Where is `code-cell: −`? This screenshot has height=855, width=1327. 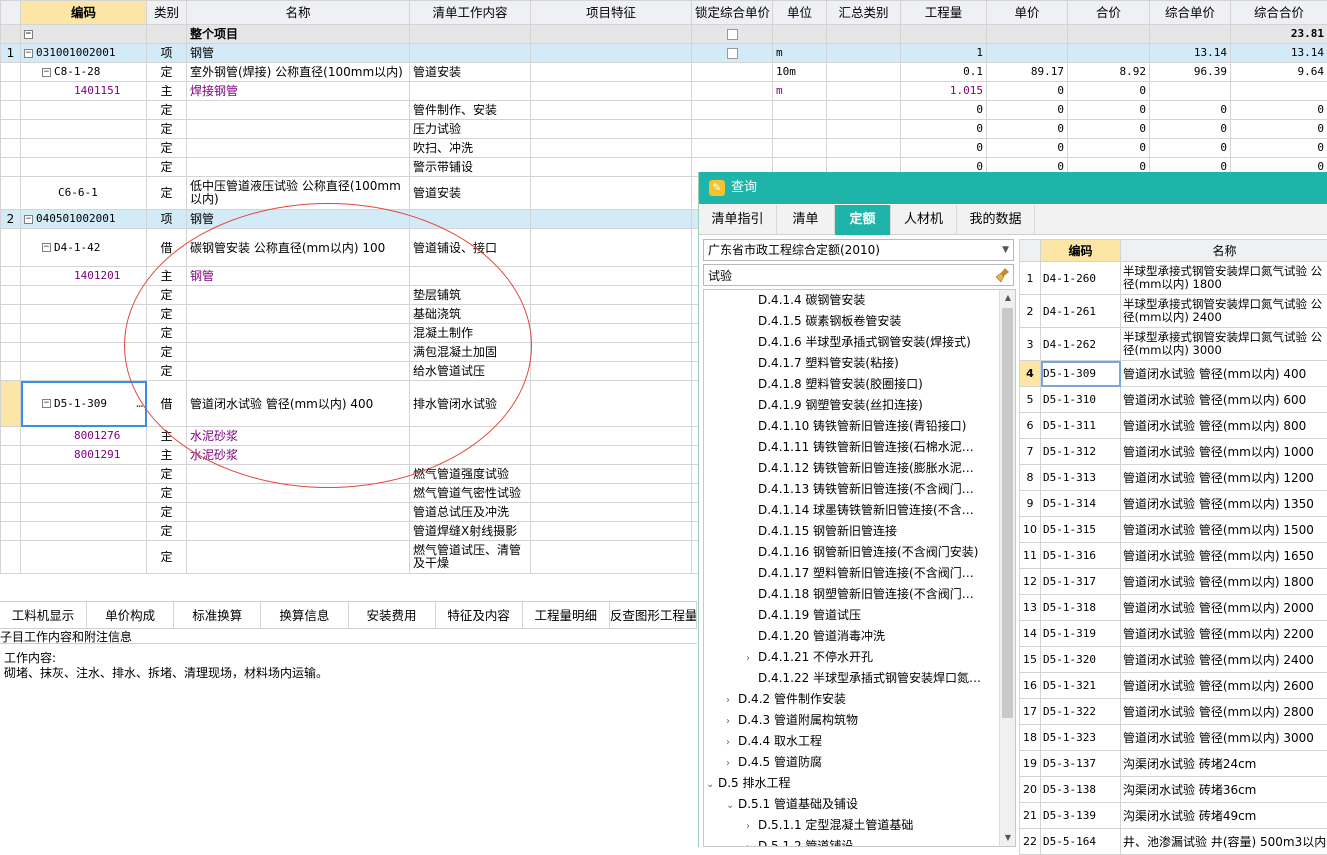 code-cell: − is located at coordinates (84, 34).